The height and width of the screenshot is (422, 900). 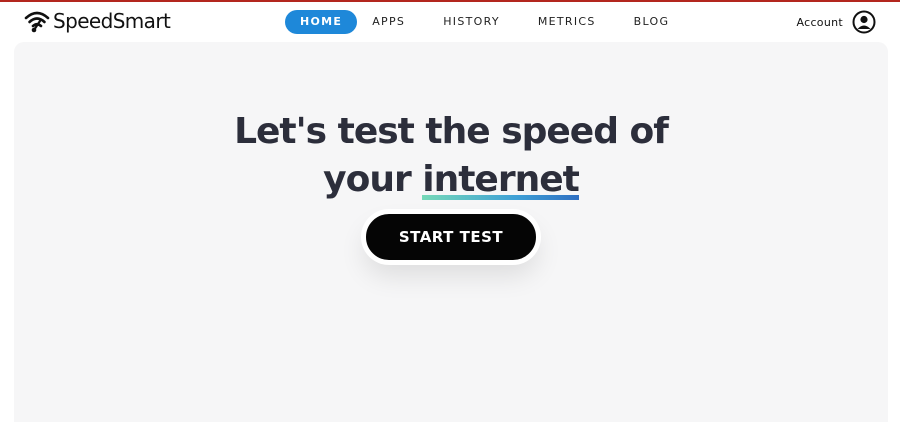 What do you see at coordinates (321, 22) in the screenshot?
I see `nav-item-home: HOME` at bounding box center [321, 22].